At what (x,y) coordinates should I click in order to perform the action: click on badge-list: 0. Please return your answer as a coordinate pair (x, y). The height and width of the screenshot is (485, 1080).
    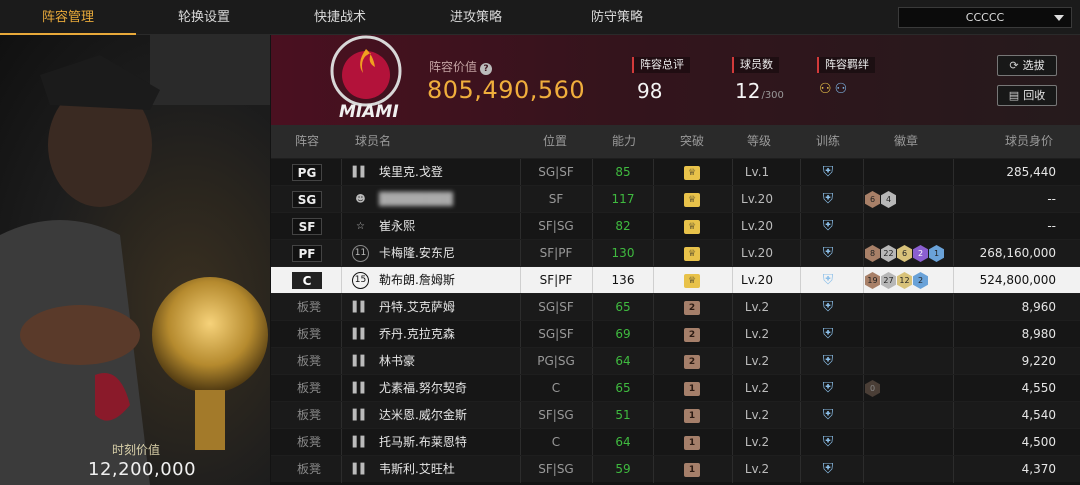
    Looking at the image, I should click on (872, 388).